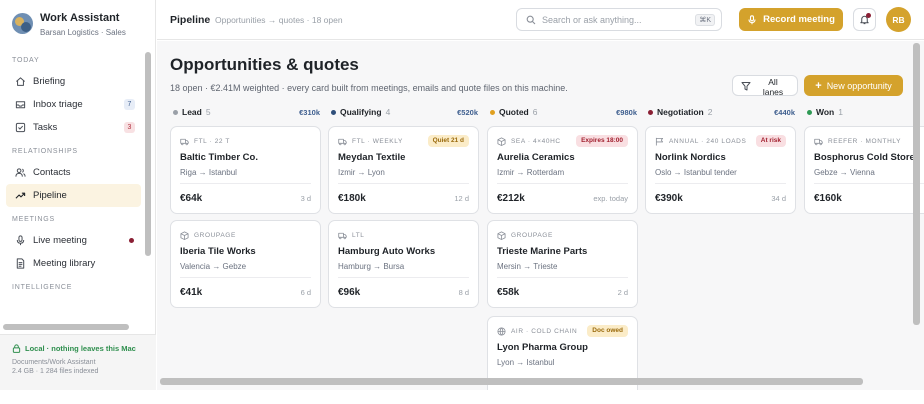  Describe the element at coordinates (511, 198) in the screenshot. I see `card-amount: €212k` at that location.